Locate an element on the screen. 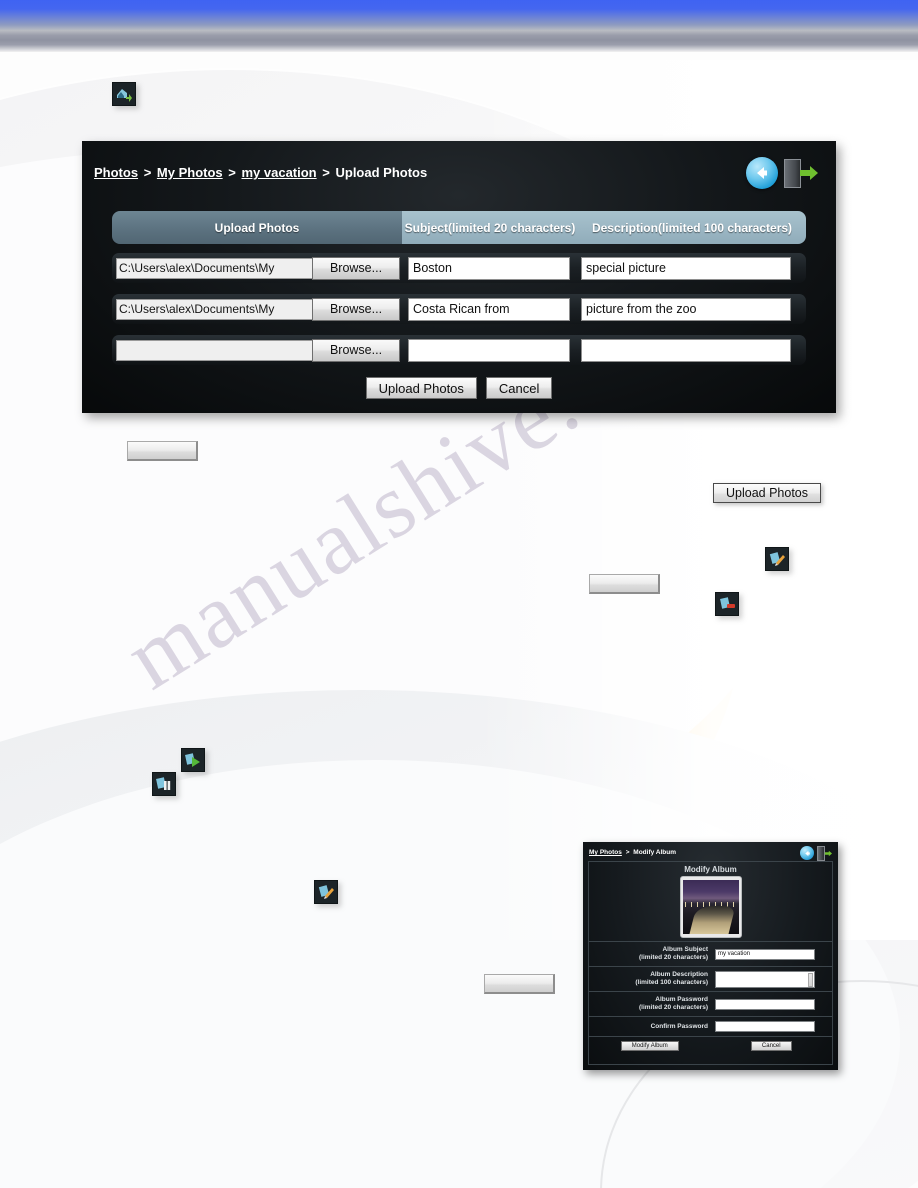 The width and height of the screenshot is (918, 1188). subject-input-2: Costa Rican from is located at coordinates (489, 309).